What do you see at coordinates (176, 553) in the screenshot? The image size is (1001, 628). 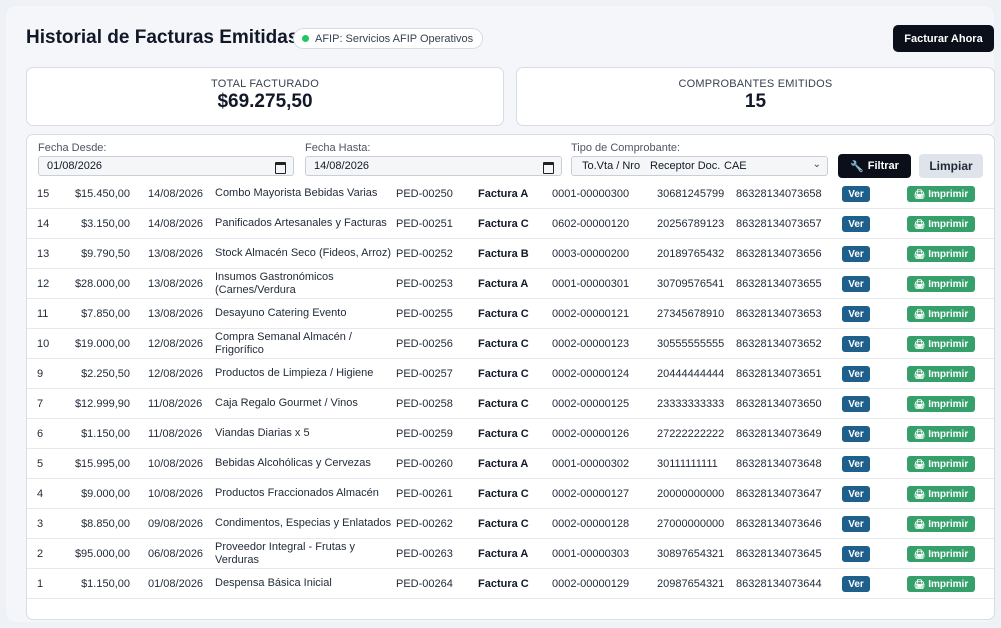 I see `row-date: 06/08/2026` at bounding box center [176, 553].